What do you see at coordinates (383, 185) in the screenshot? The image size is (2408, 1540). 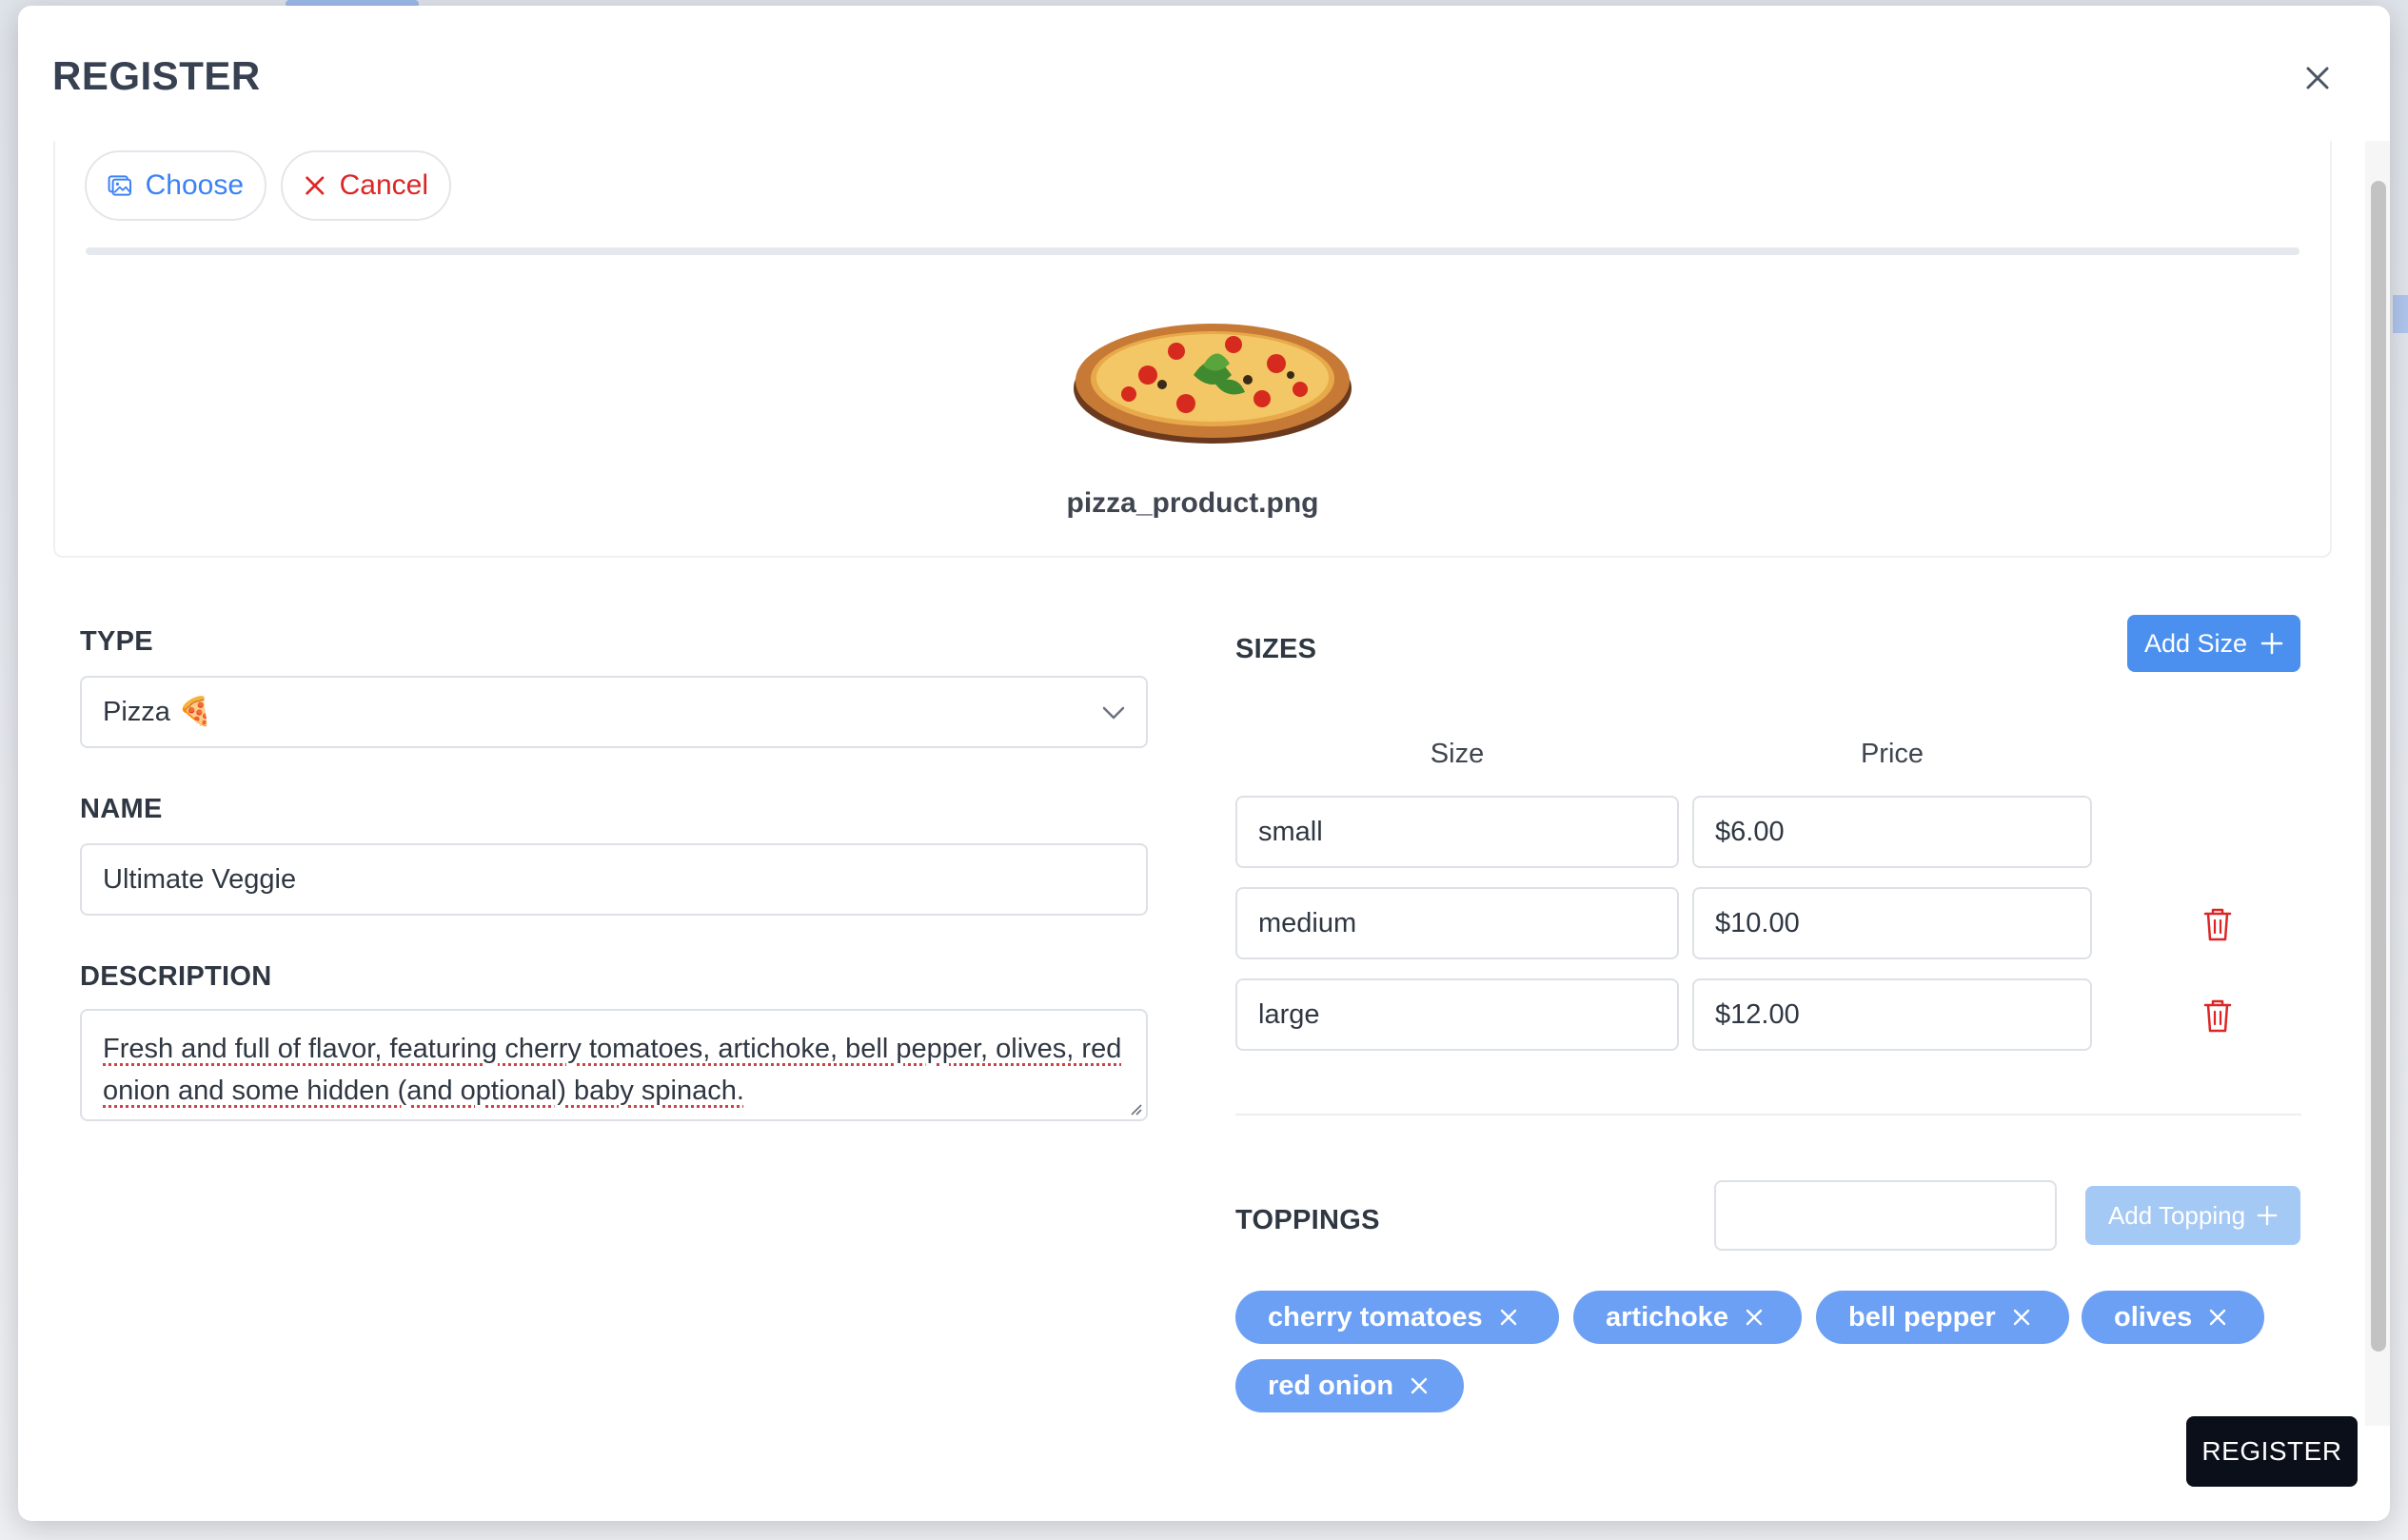 I see `cancel-label: Cancel` at bounding box center [383, 185].